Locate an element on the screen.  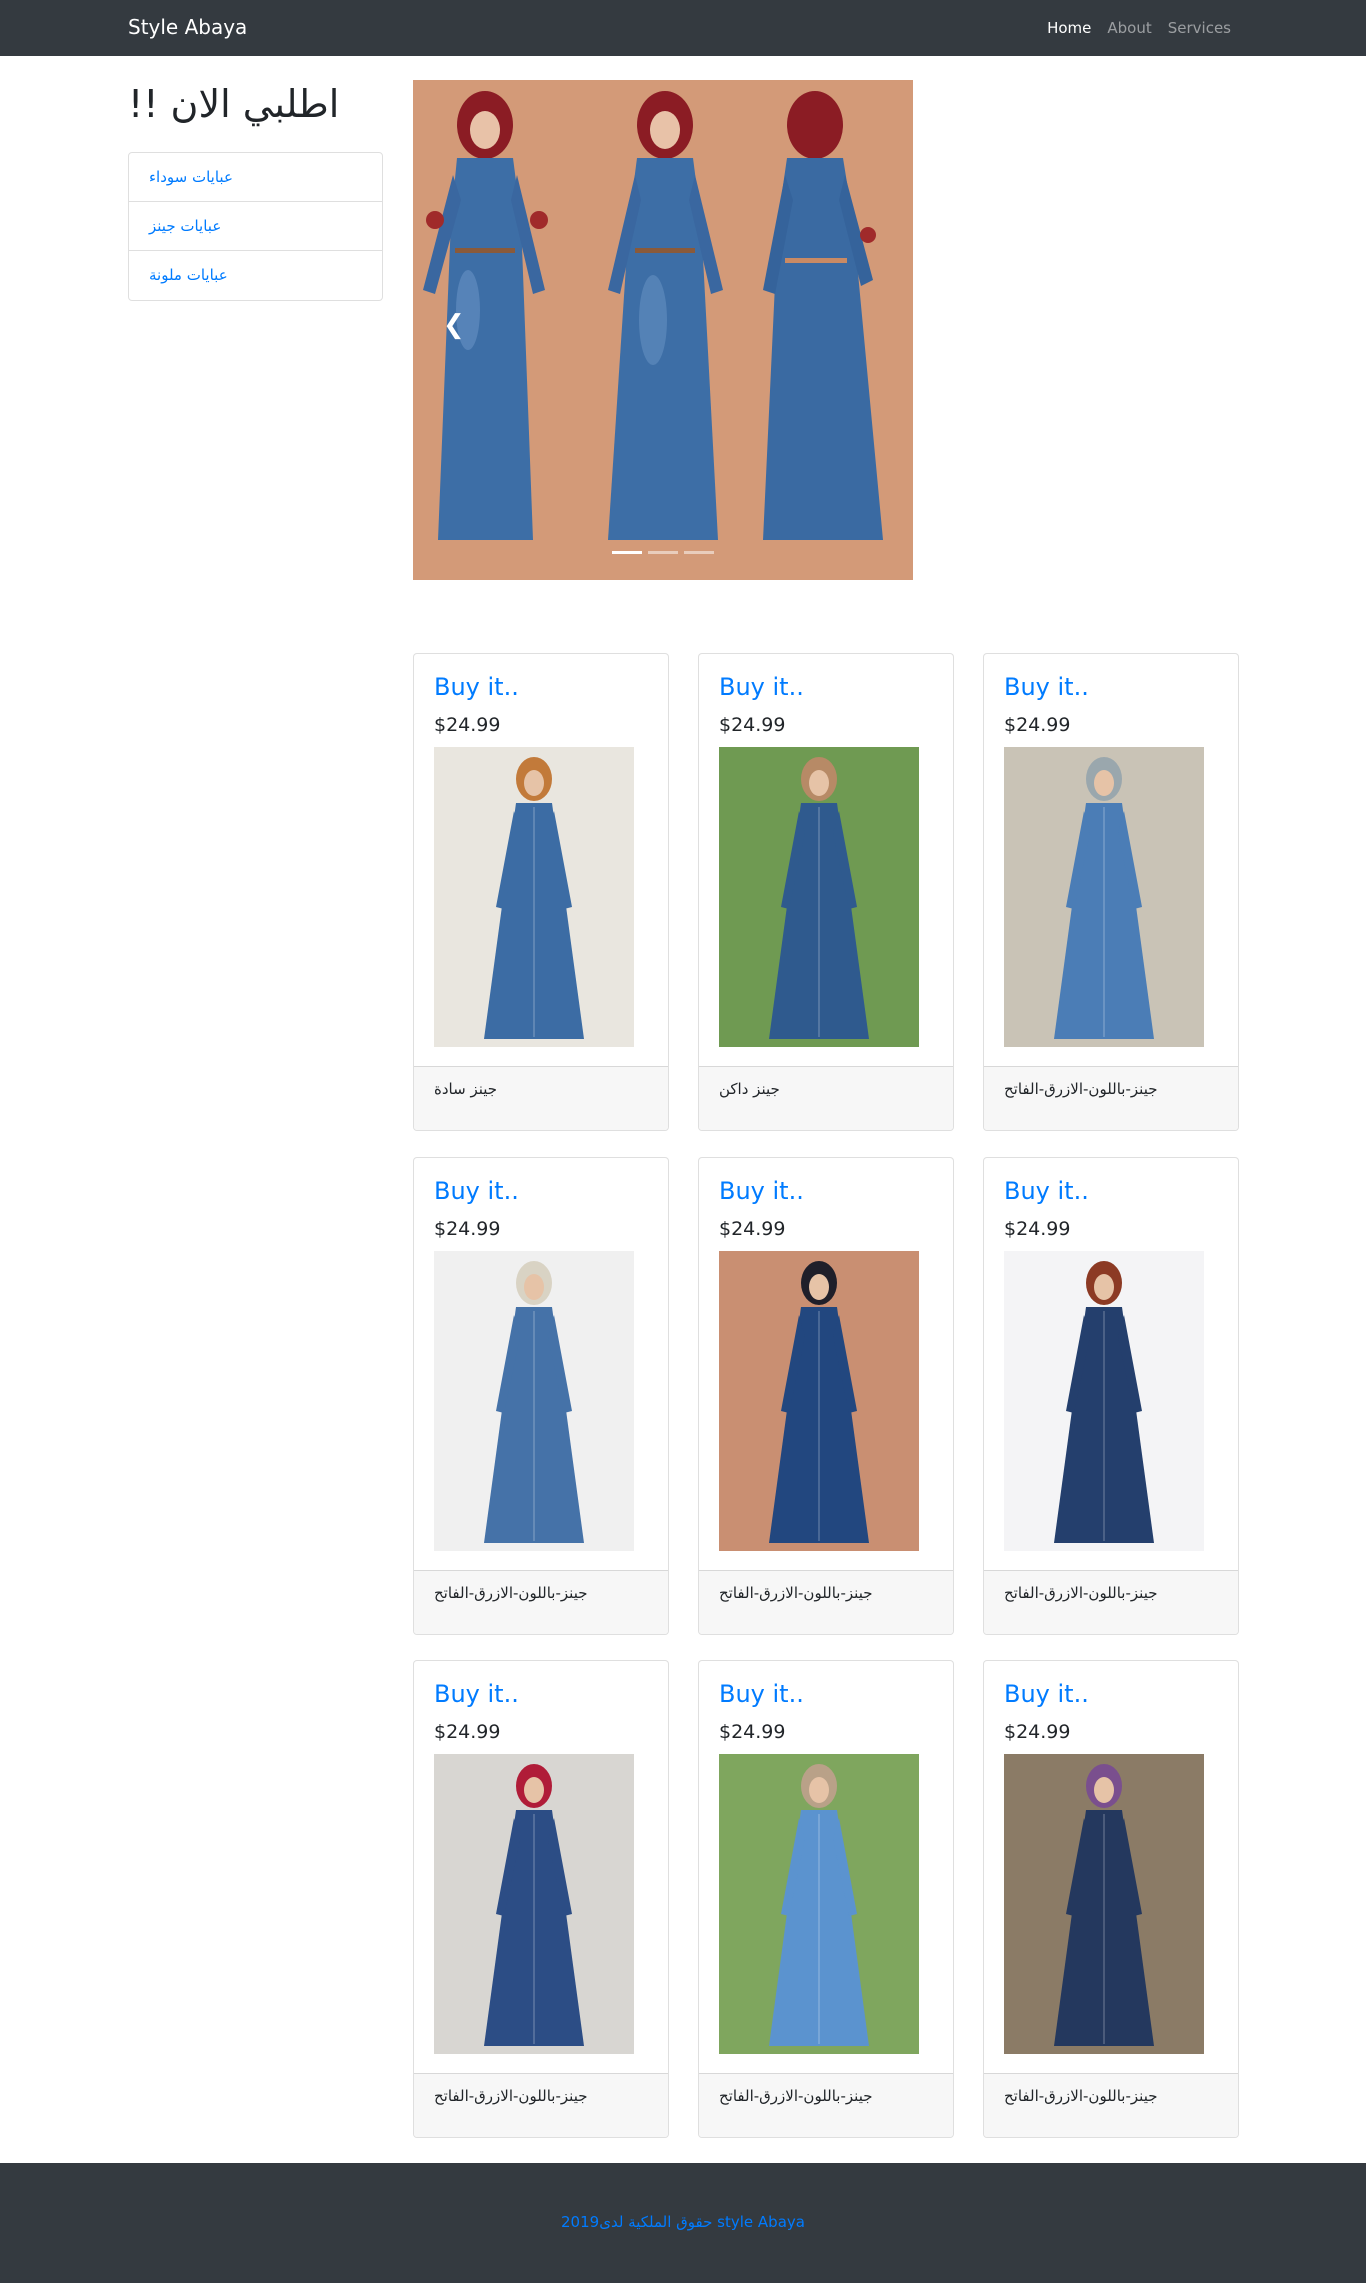
page-footer: حقوق الملكية لدى2019 style Abaya is located at coordinates (683, 2223).